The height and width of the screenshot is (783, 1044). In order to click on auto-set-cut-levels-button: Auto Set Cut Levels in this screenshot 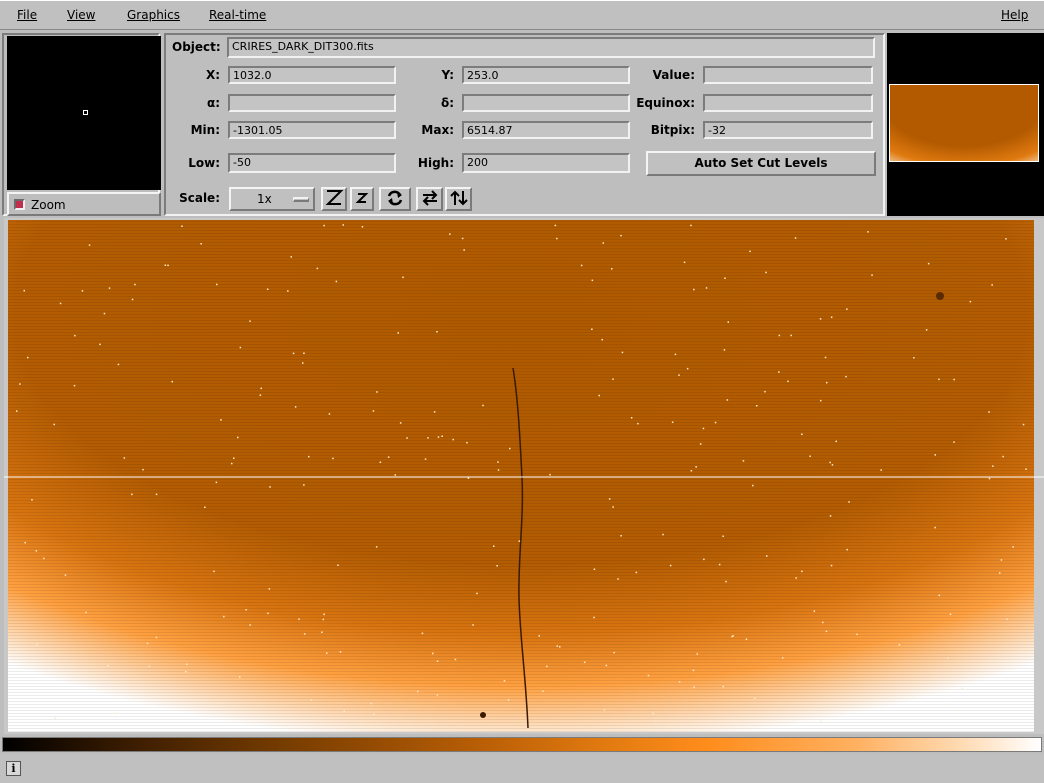, I will do `click(761, 163)`.